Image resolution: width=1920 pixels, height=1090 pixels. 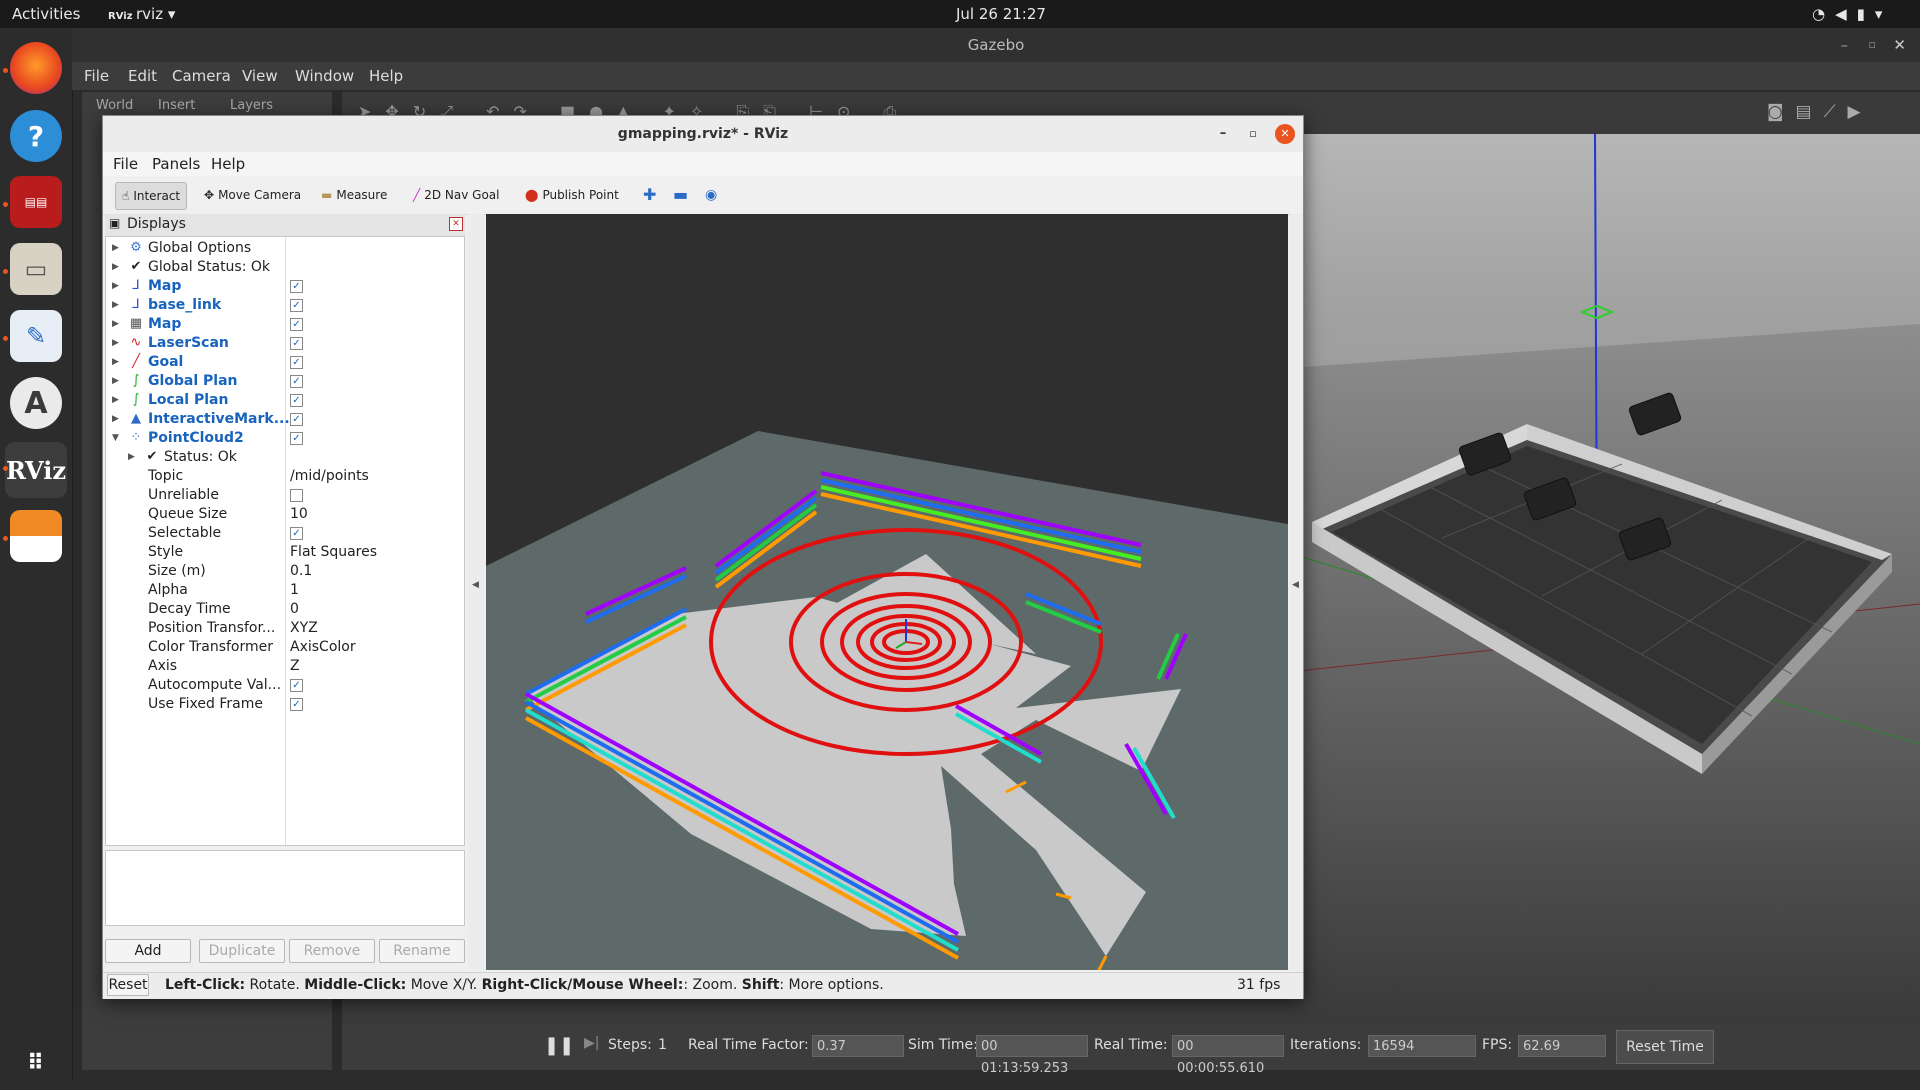 I want to click on panel-close-icon: ✕, so click(x=456, y=224).